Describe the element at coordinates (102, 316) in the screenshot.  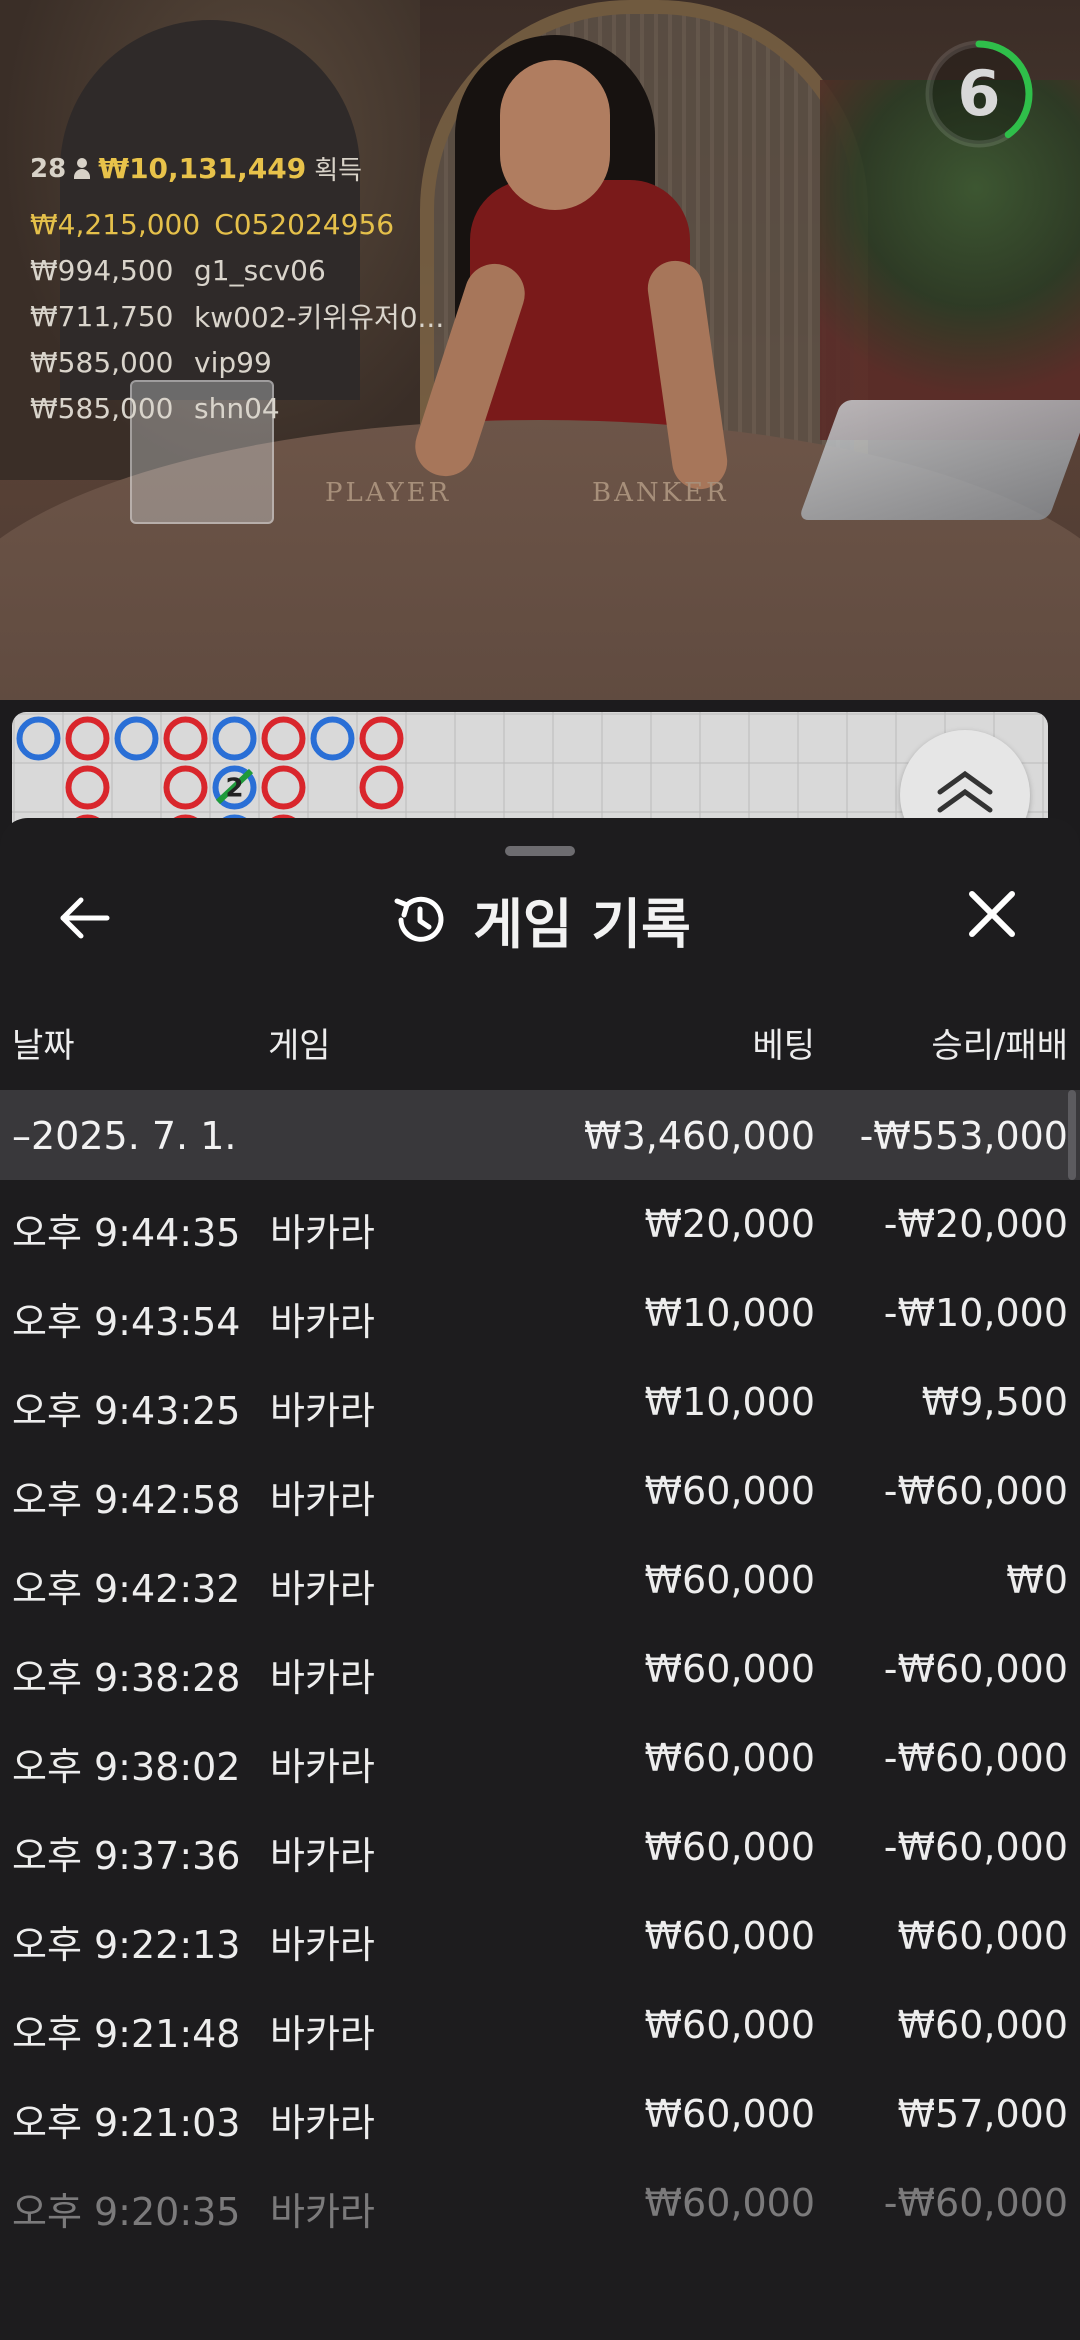
I see `winner-amount: ₩711,750` at that location.